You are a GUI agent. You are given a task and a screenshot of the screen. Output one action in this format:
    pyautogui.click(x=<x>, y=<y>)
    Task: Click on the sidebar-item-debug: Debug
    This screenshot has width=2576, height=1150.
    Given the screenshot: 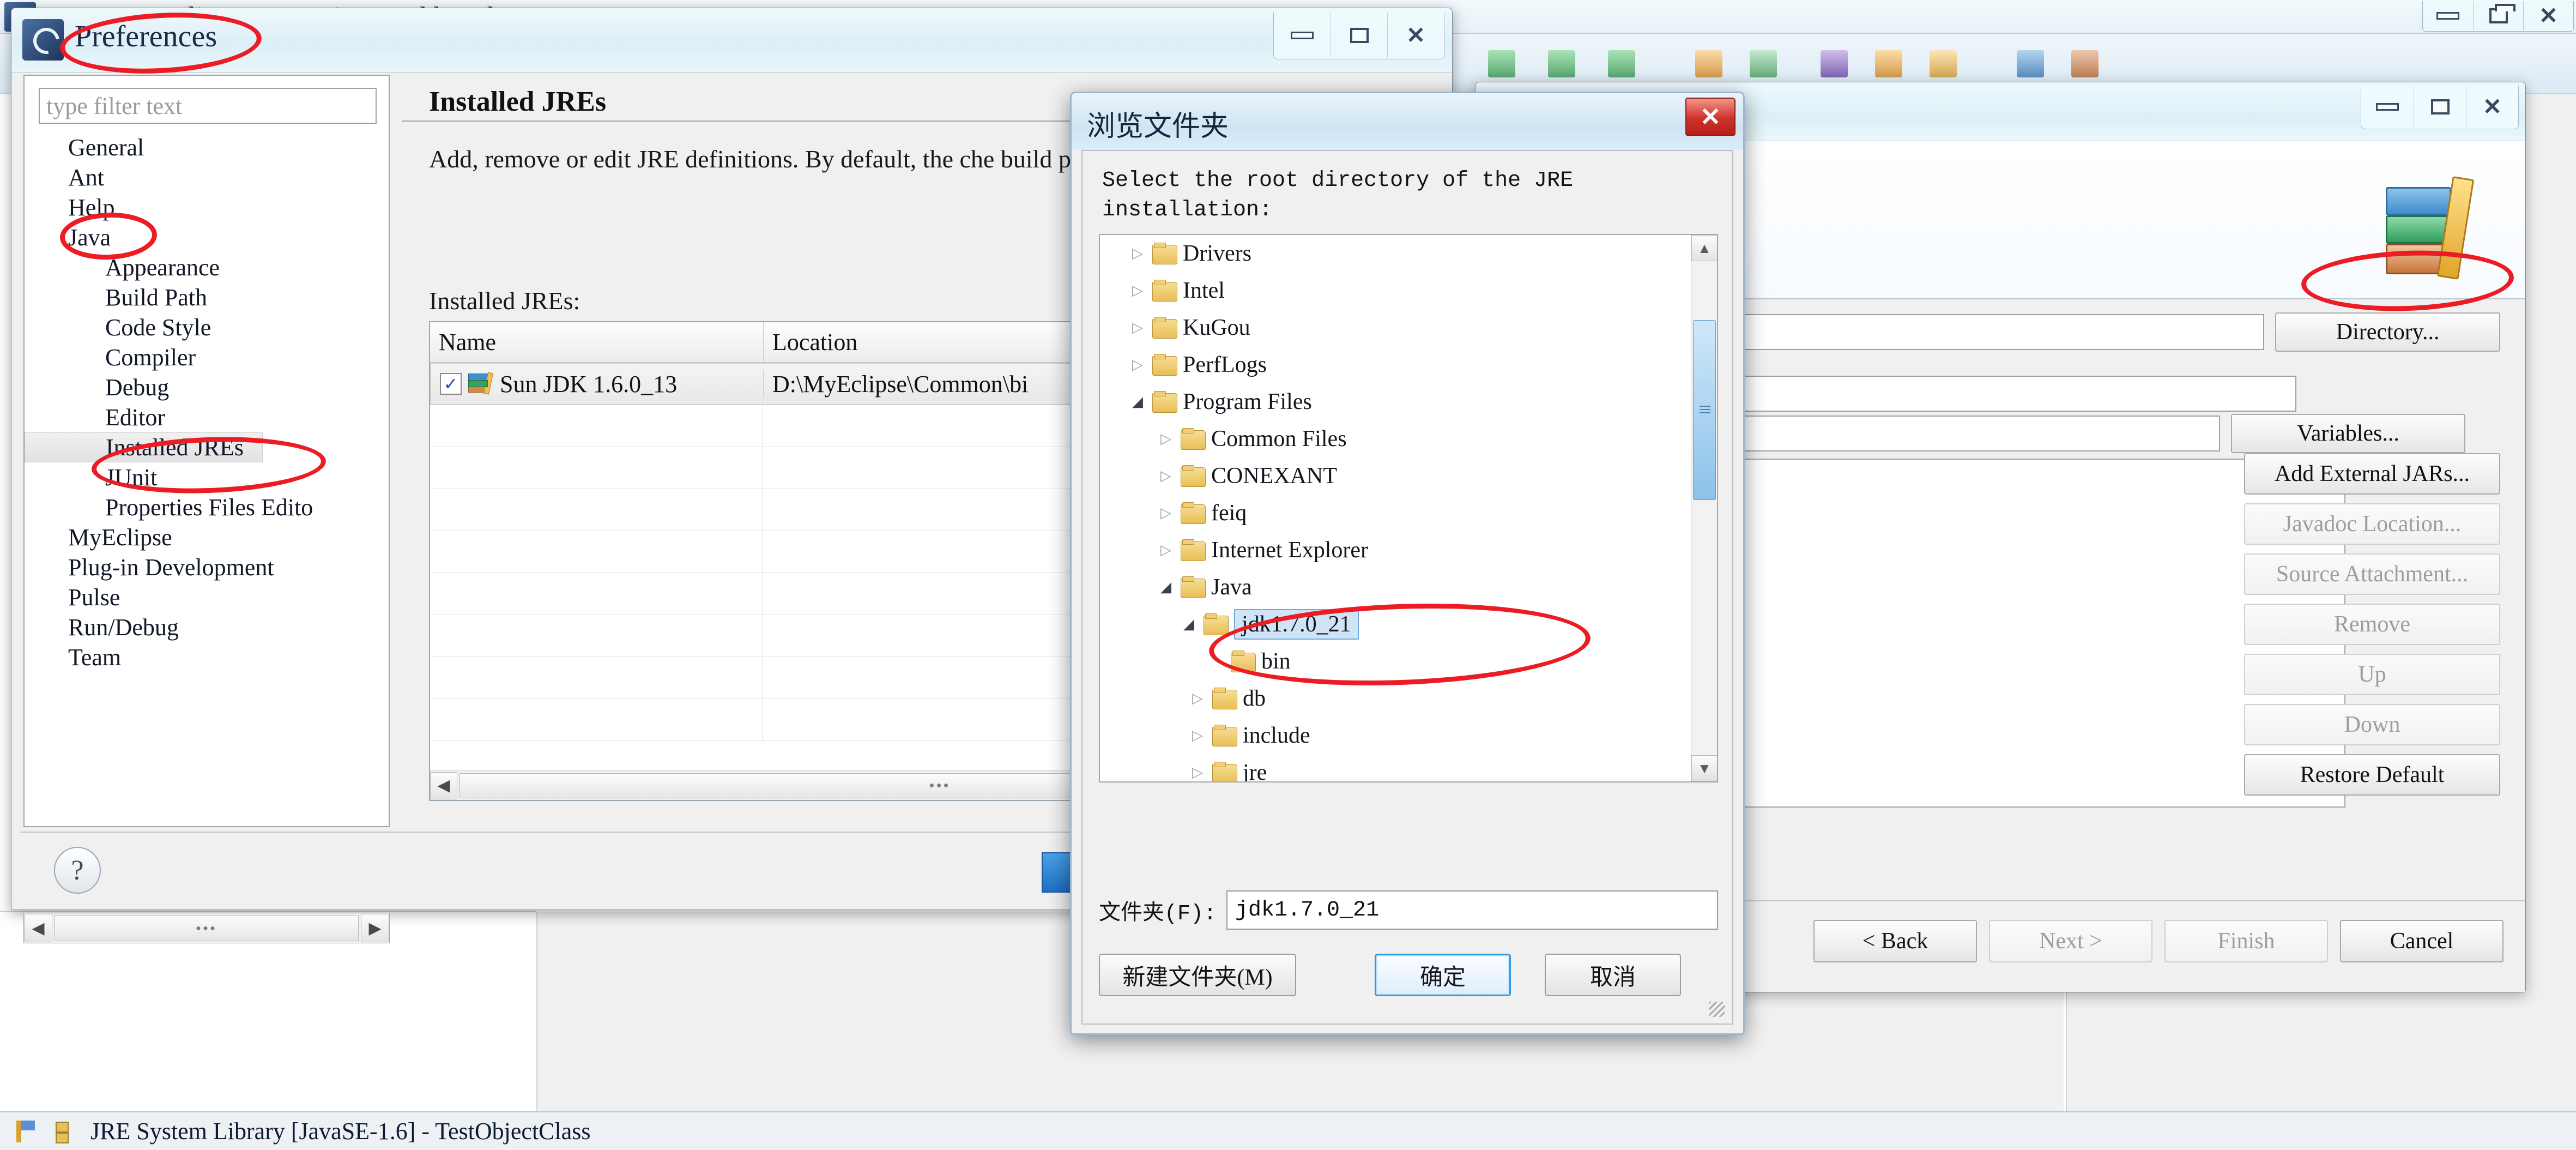 What is the action you would take?
    pyautogui.click(x=207, y=387)
    